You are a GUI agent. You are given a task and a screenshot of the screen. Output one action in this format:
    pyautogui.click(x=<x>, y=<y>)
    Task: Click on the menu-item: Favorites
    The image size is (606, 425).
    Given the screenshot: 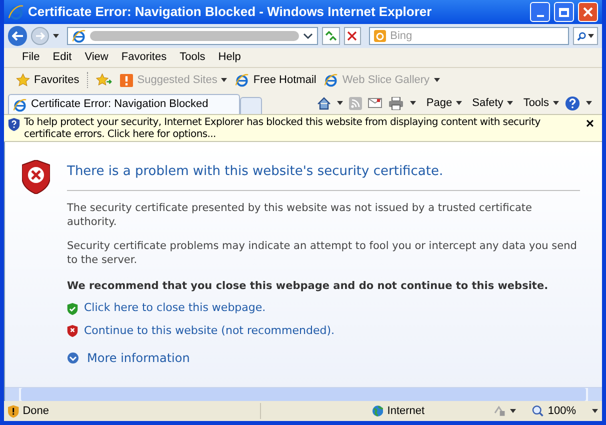 What is the action you would take?
    pyautogui.click(x=144, y=57)
    